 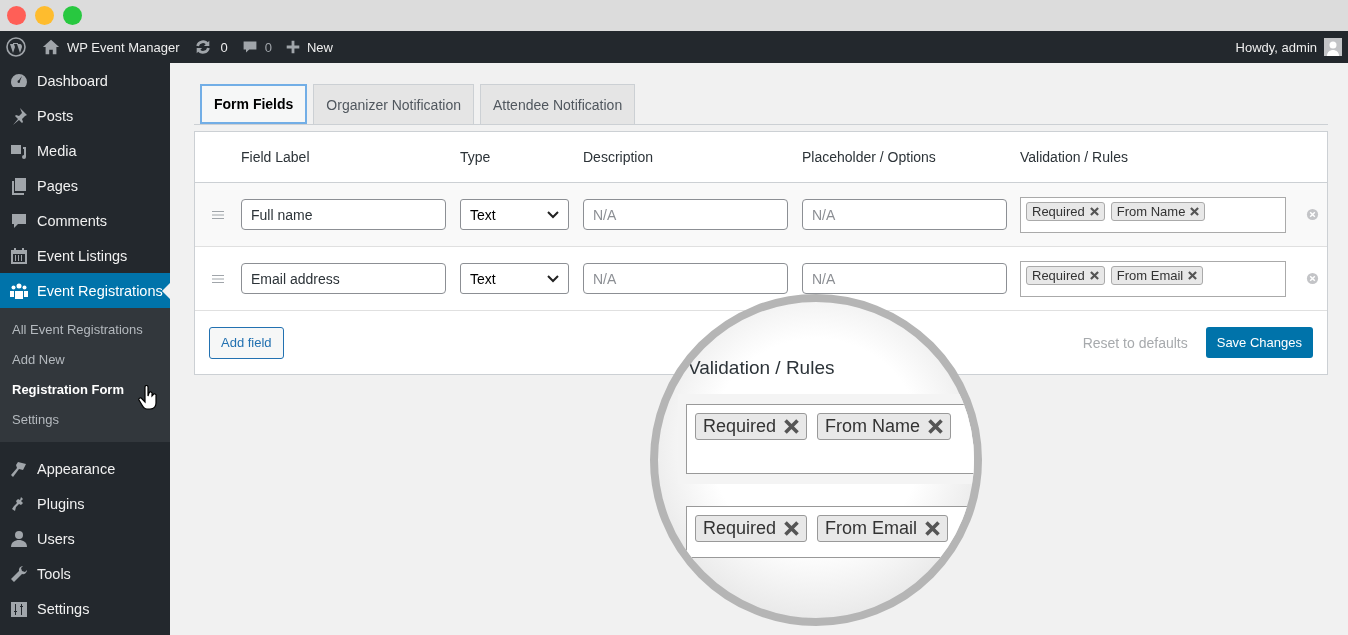 I want to click on comments-link: 0, so click(x=256, y=47).